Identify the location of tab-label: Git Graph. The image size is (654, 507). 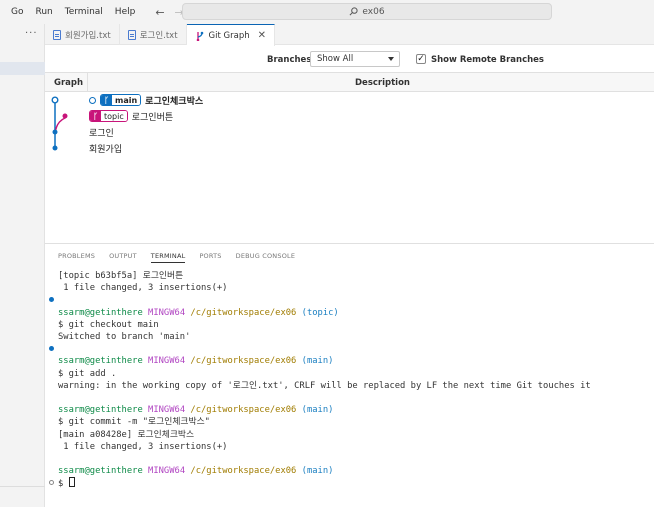
(229, 35).